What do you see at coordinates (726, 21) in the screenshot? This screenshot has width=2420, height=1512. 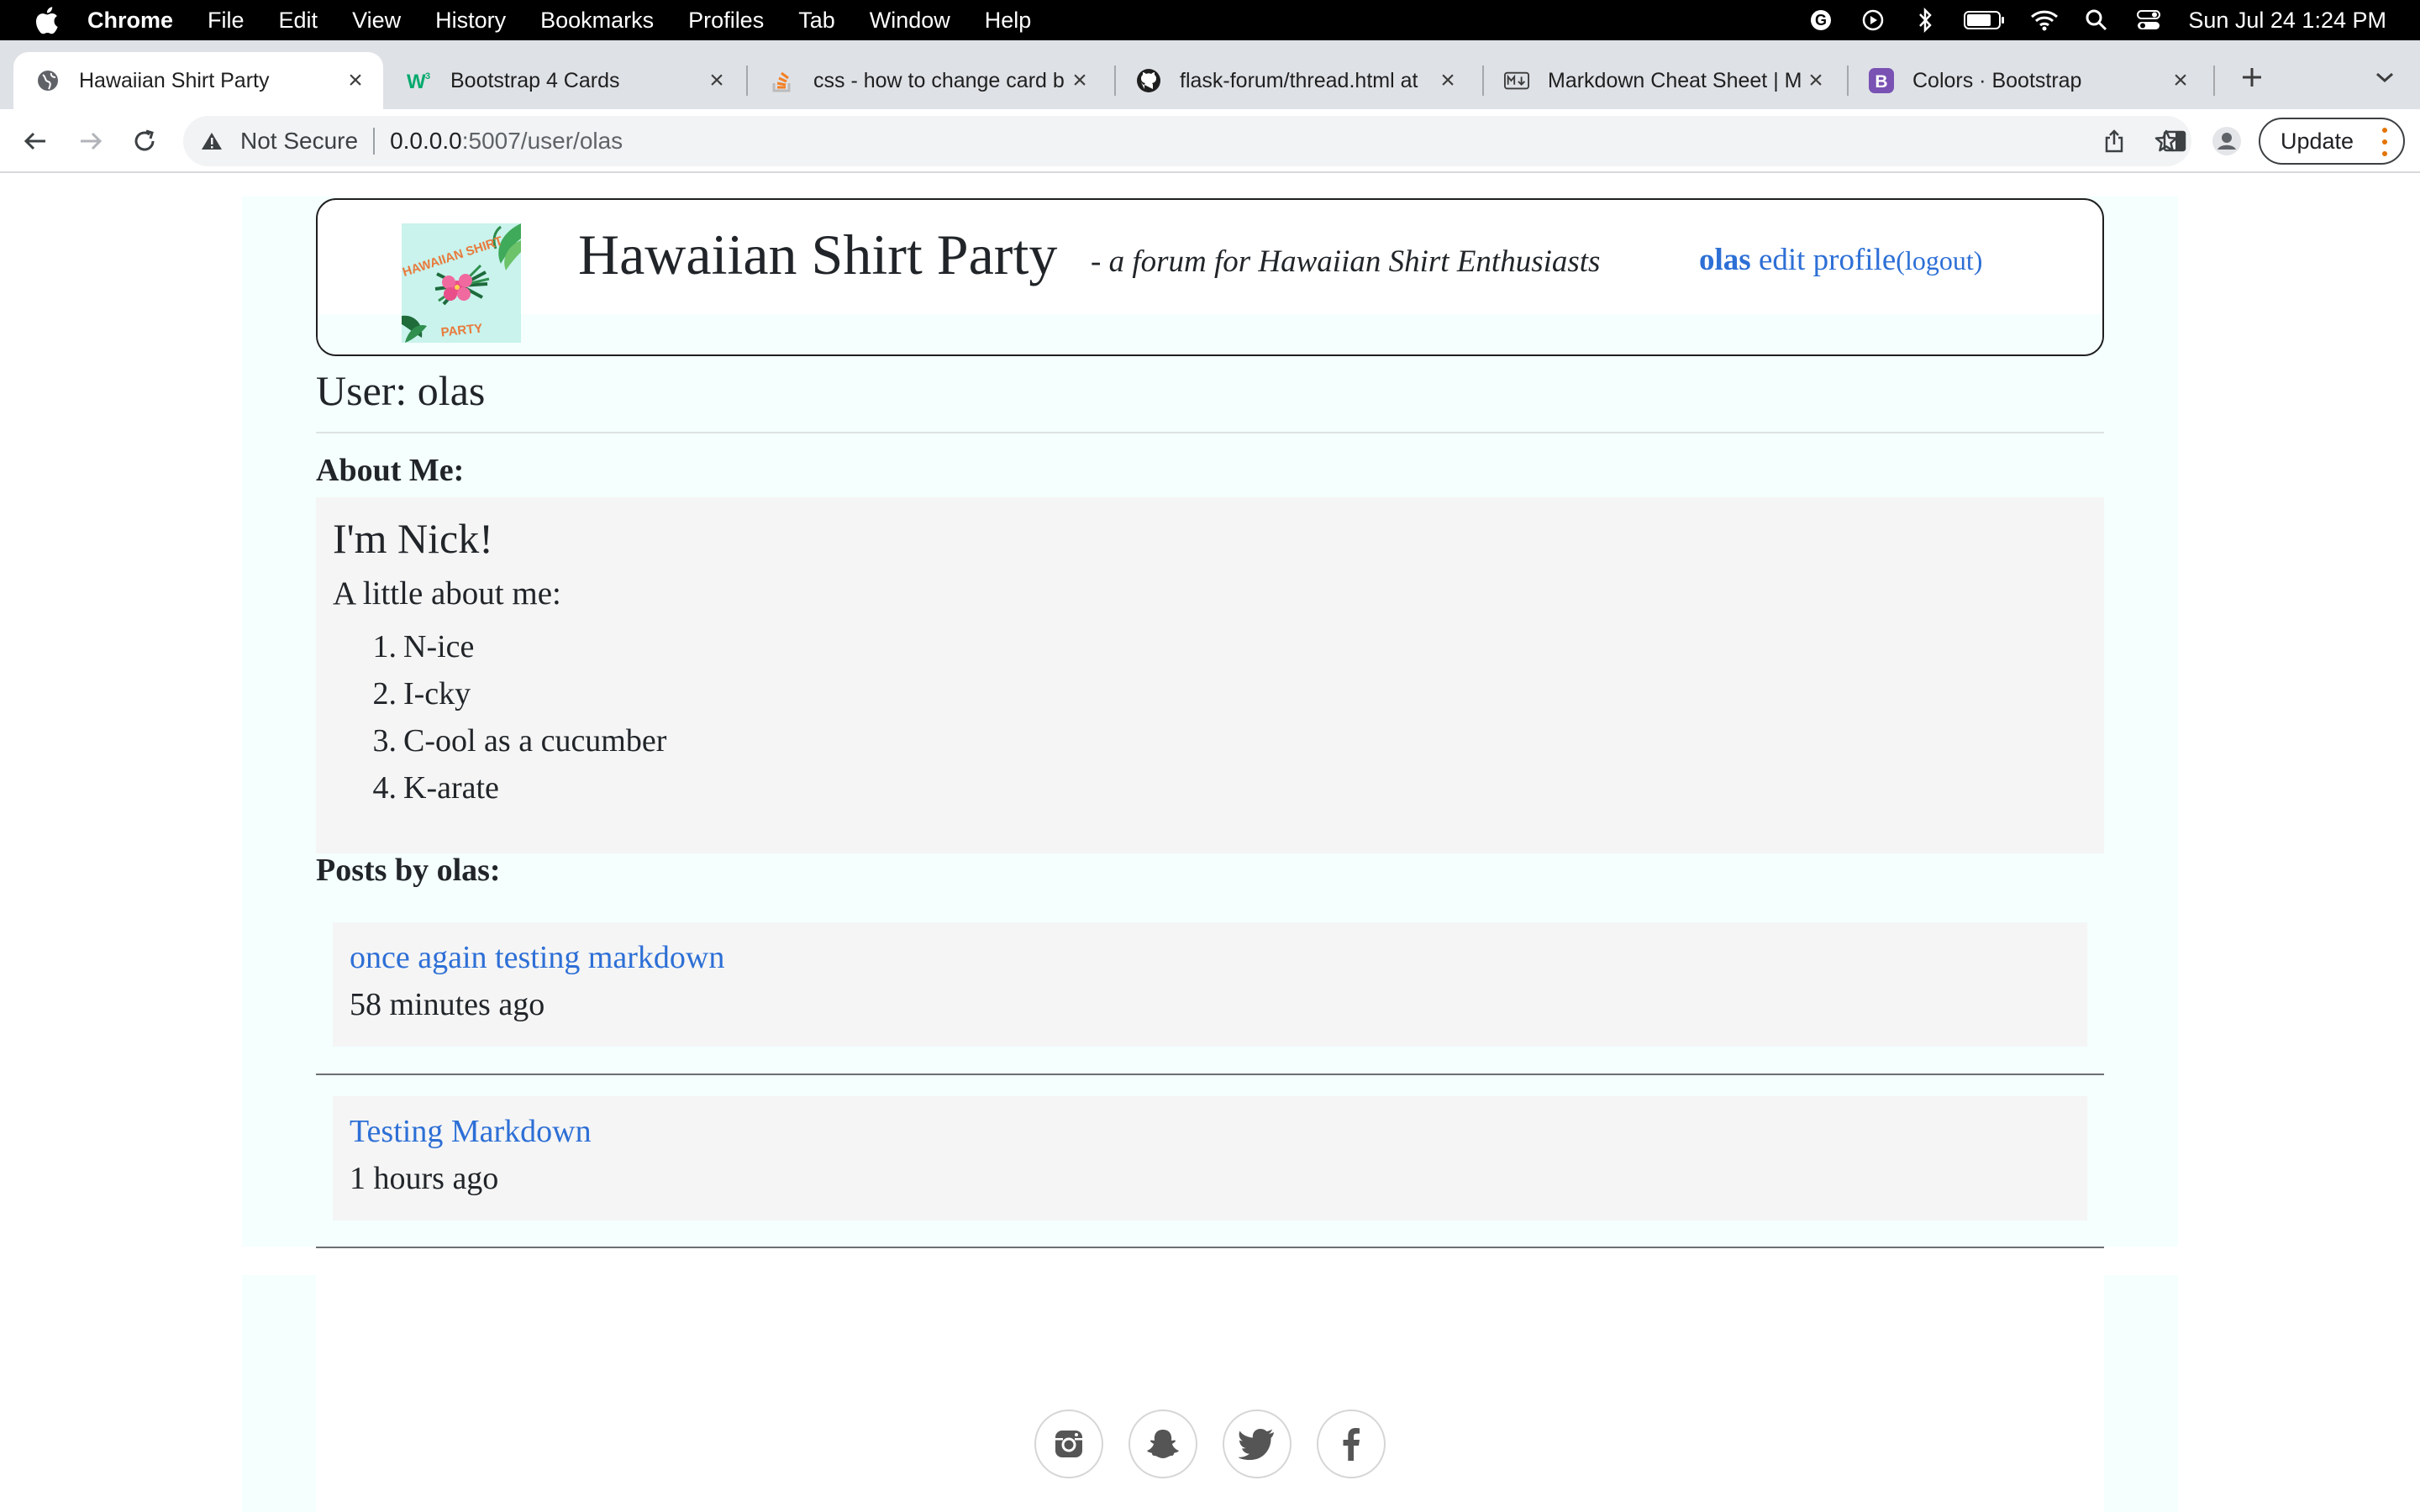 I see `menu-profiles: Profiles` at bounding box center [726, 21].